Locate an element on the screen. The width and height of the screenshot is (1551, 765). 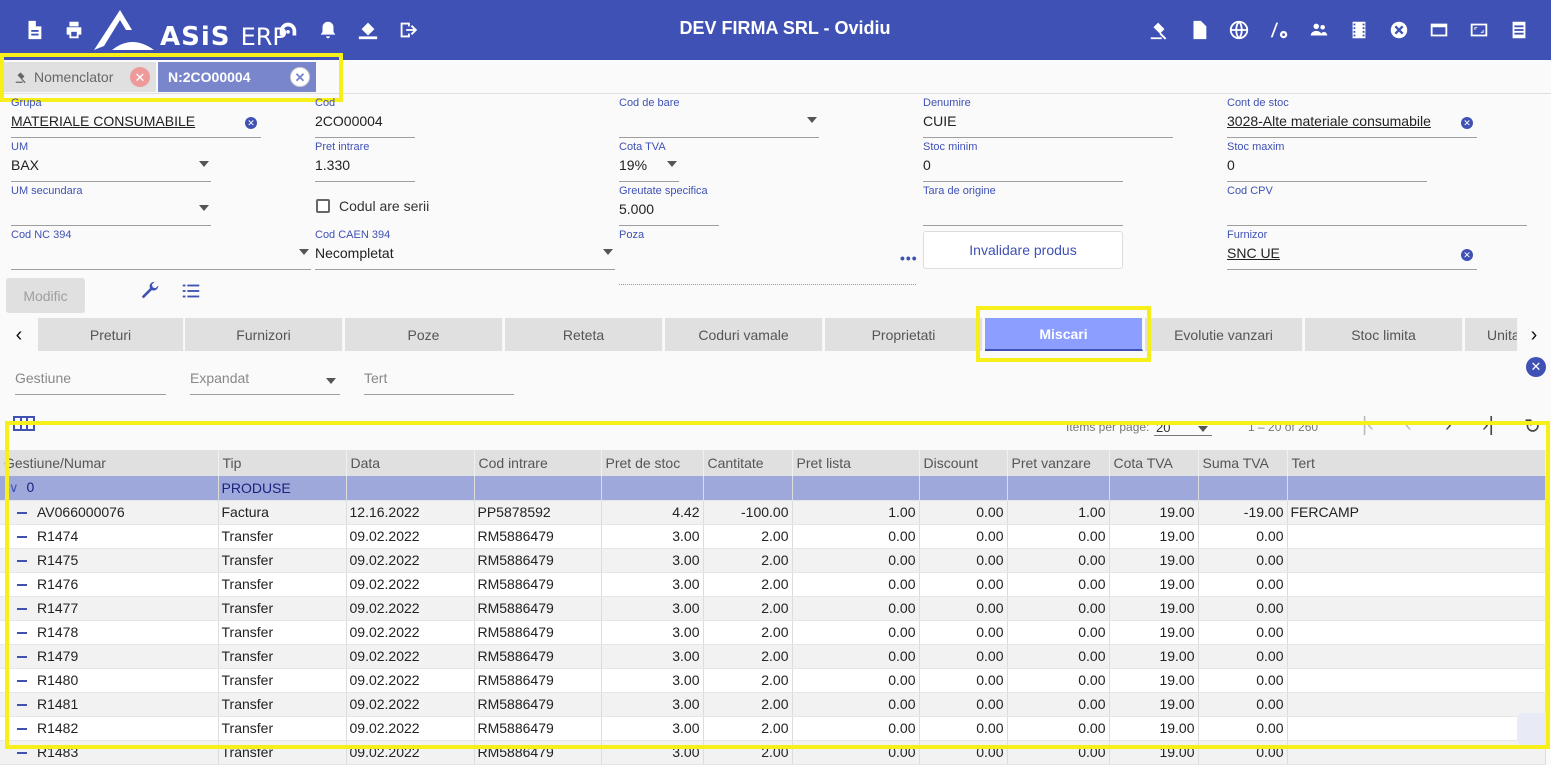
column-header: Pret de stoc is located at coordinates (652, 463).